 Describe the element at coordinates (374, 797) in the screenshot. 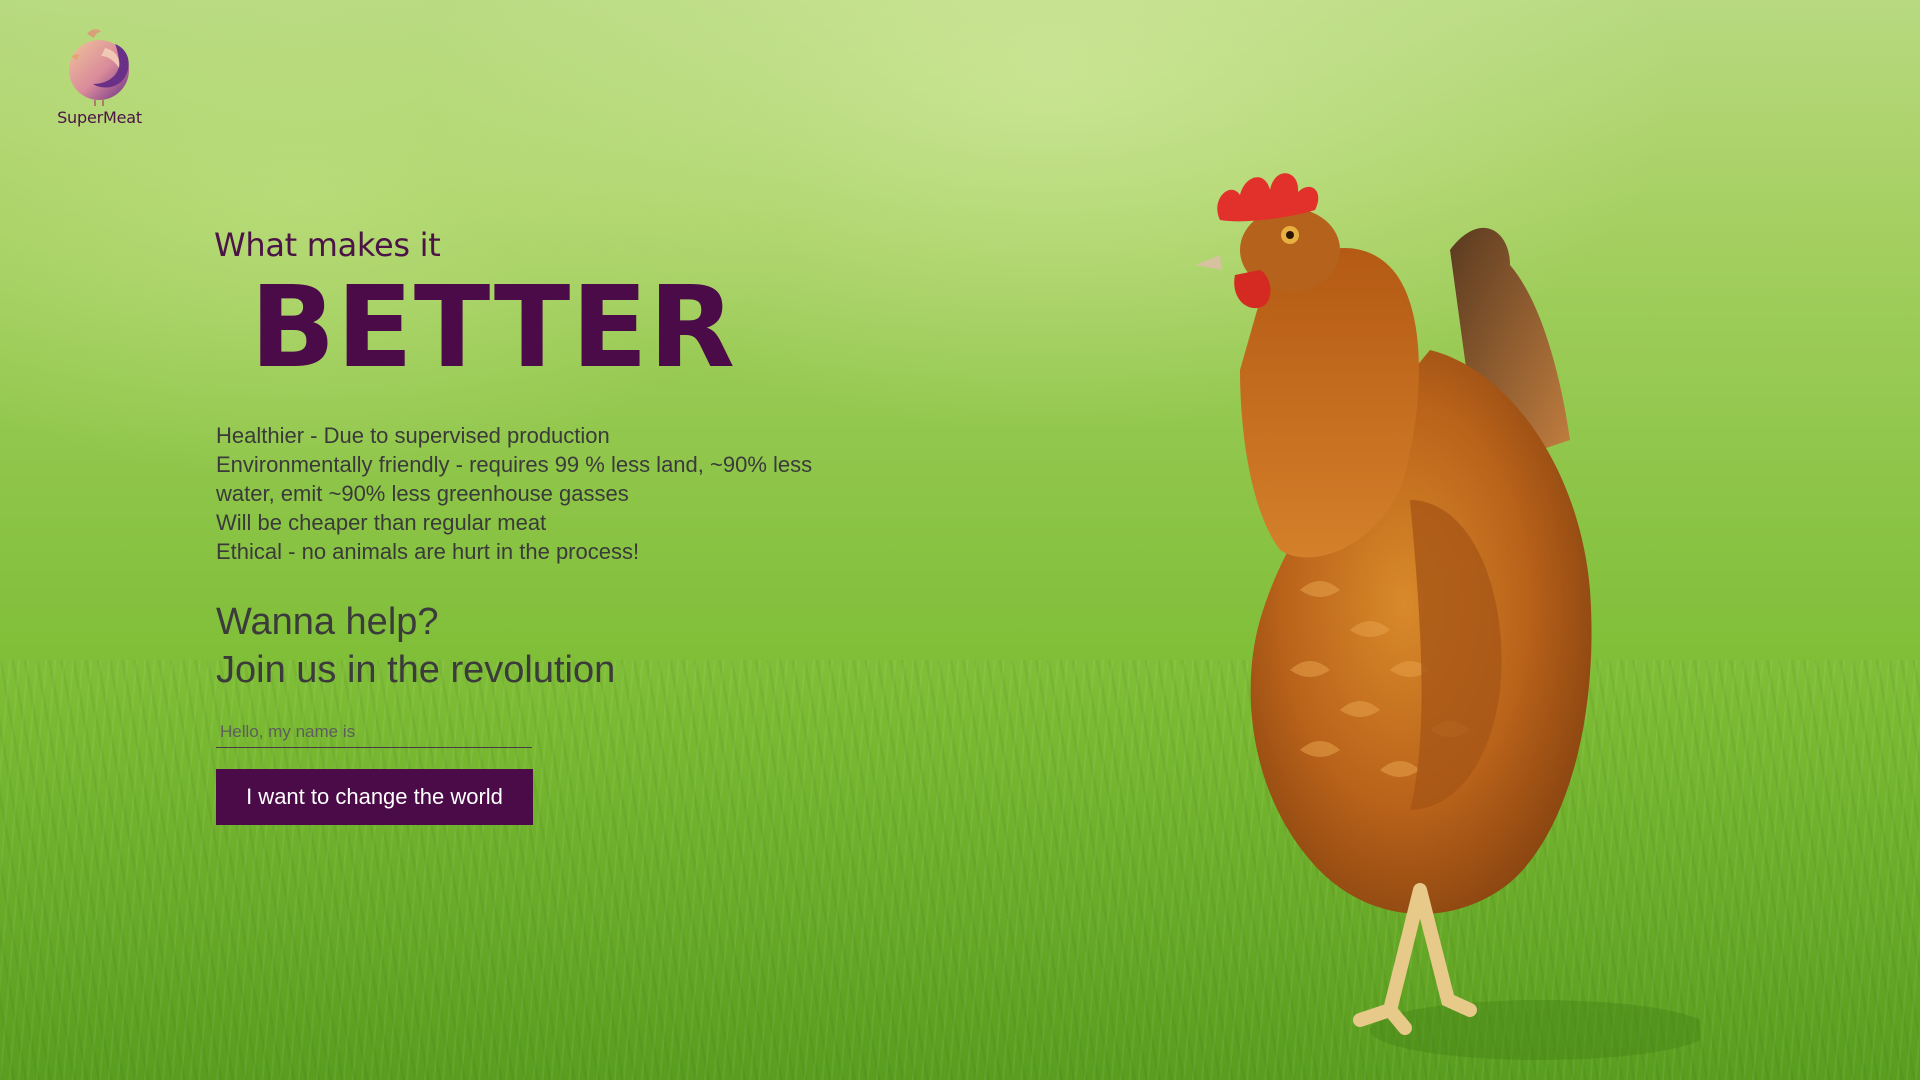

I see `change-the-world-button: I want to change the world` at that location.